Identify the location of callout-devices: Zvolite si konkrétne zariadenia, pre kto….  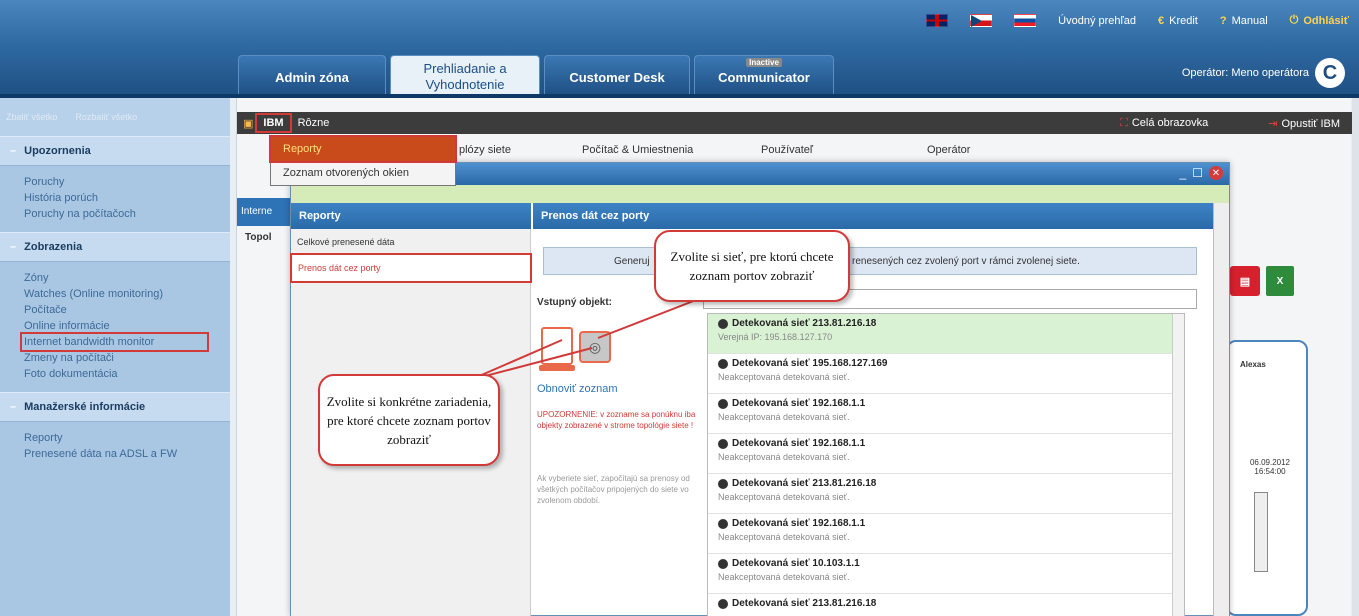
(409, 420).